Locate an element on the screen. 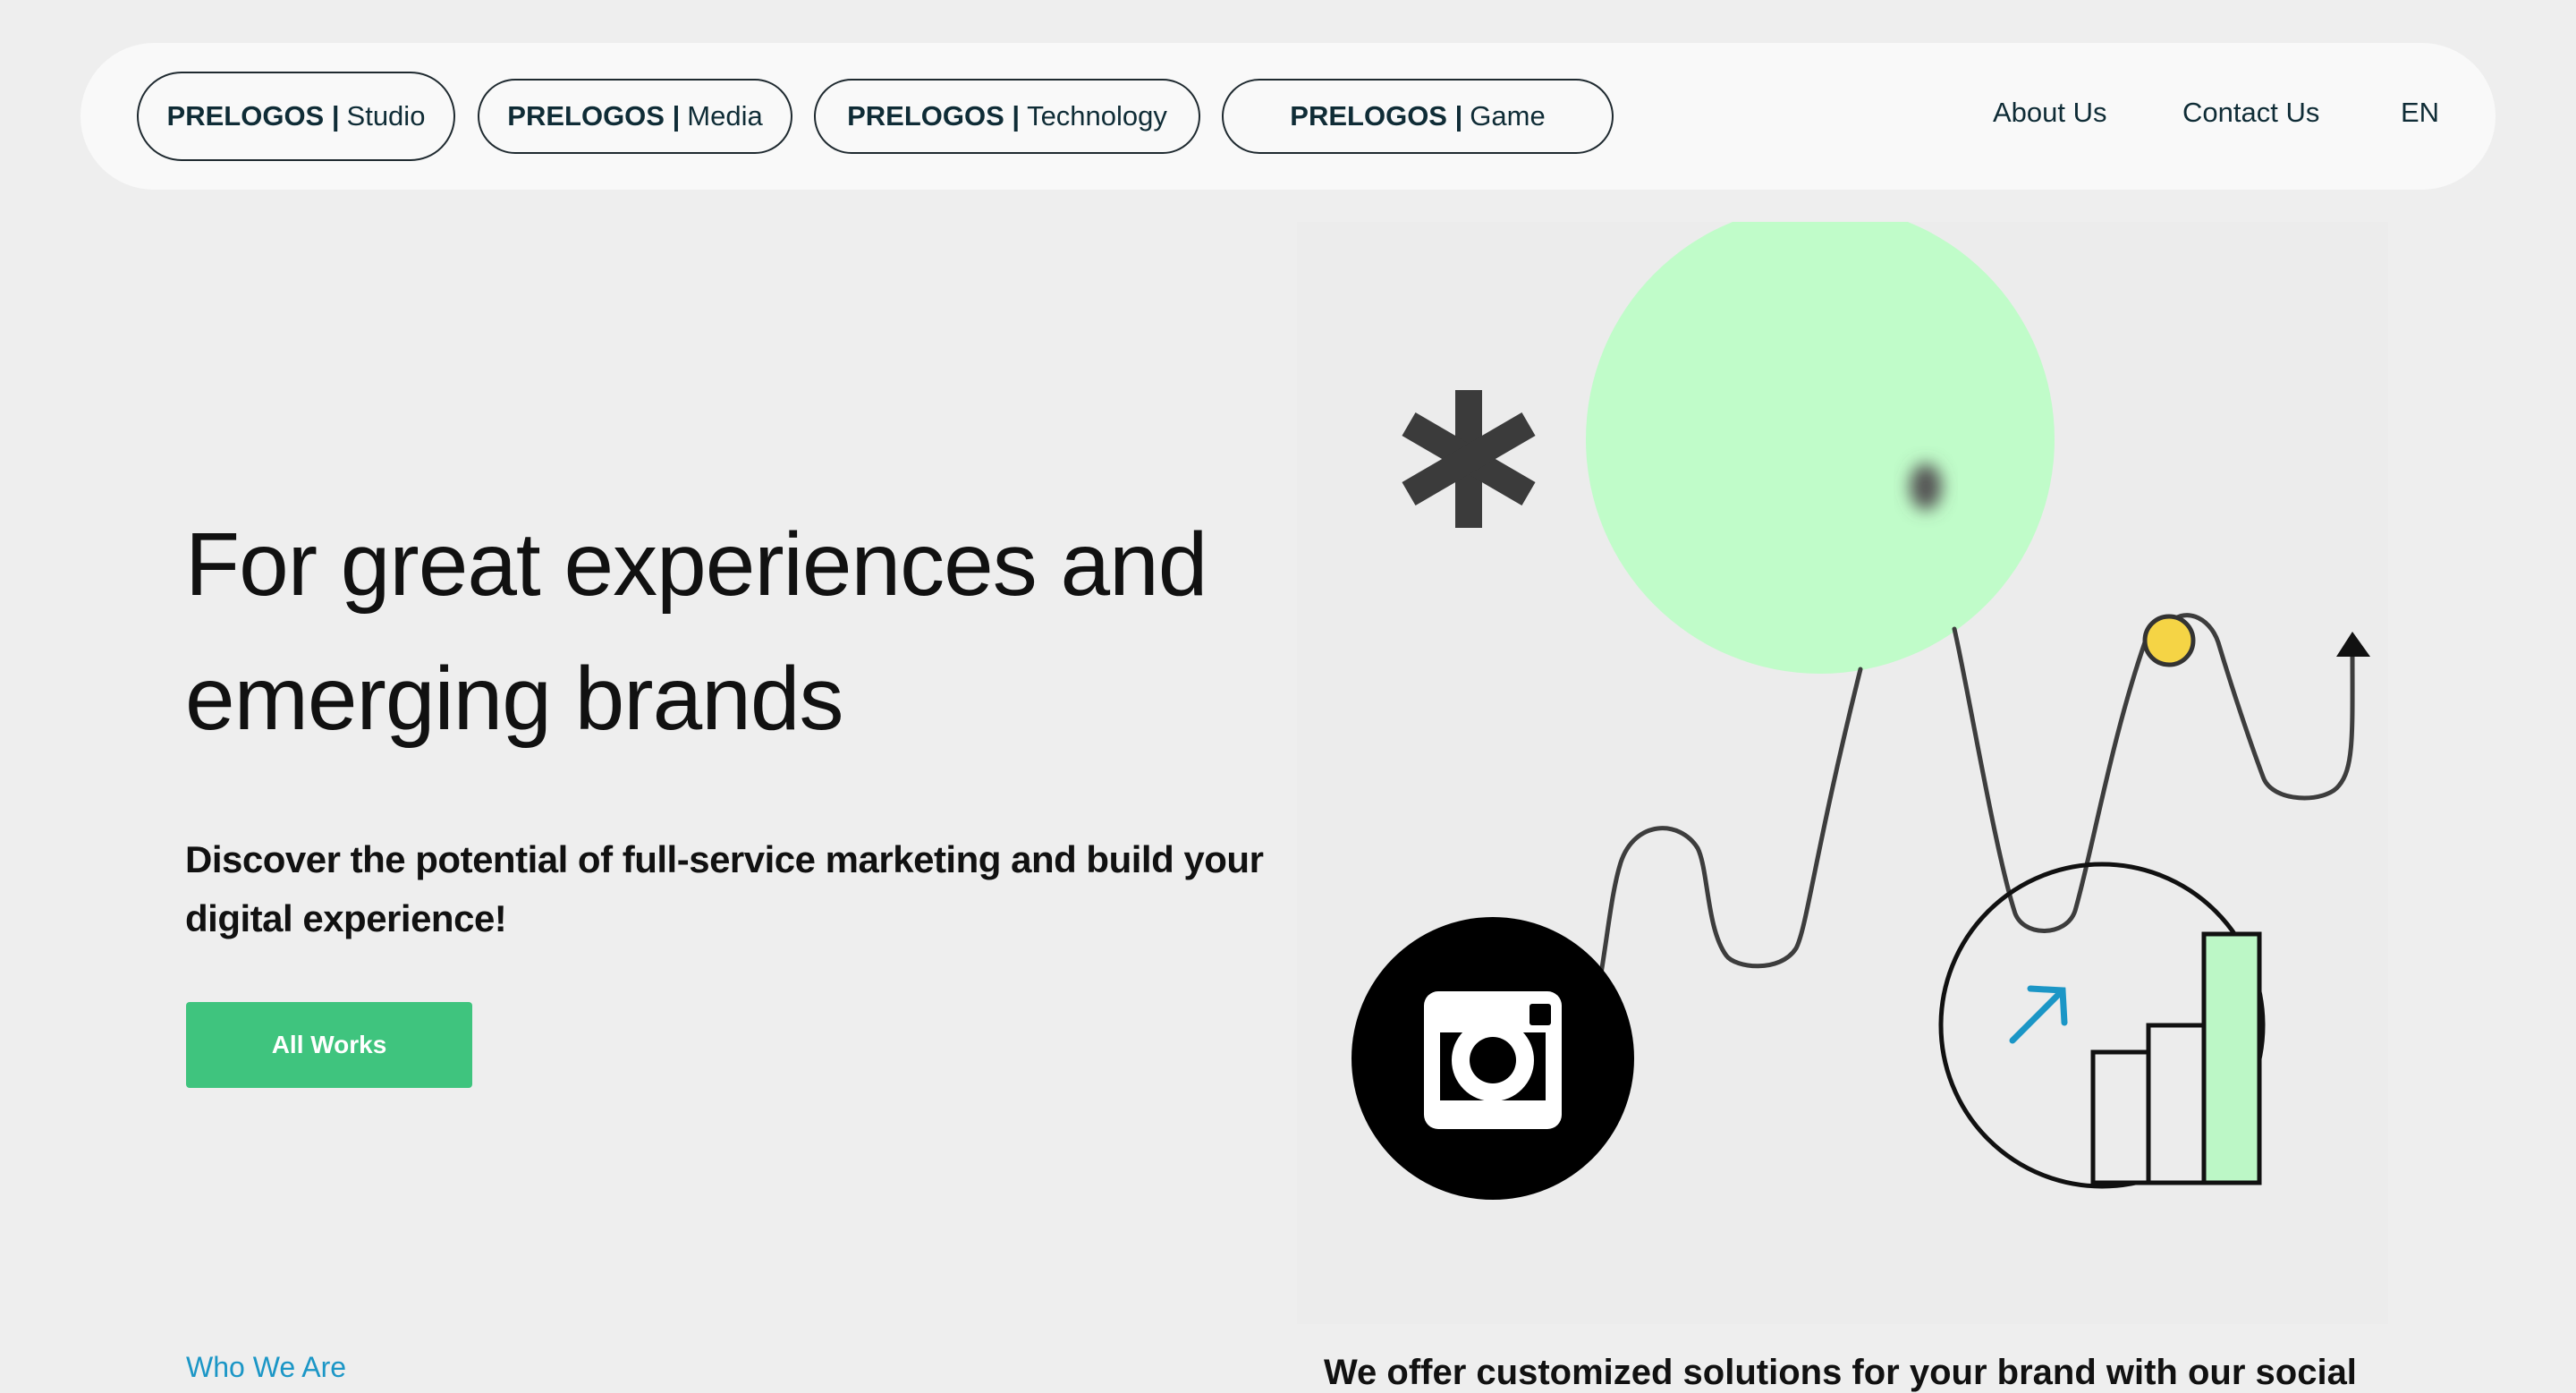 The height and width of the screenshot is (1393, 2576). nav-pill-media: PRELOGOS | Media is located at coordinates (635, 116).